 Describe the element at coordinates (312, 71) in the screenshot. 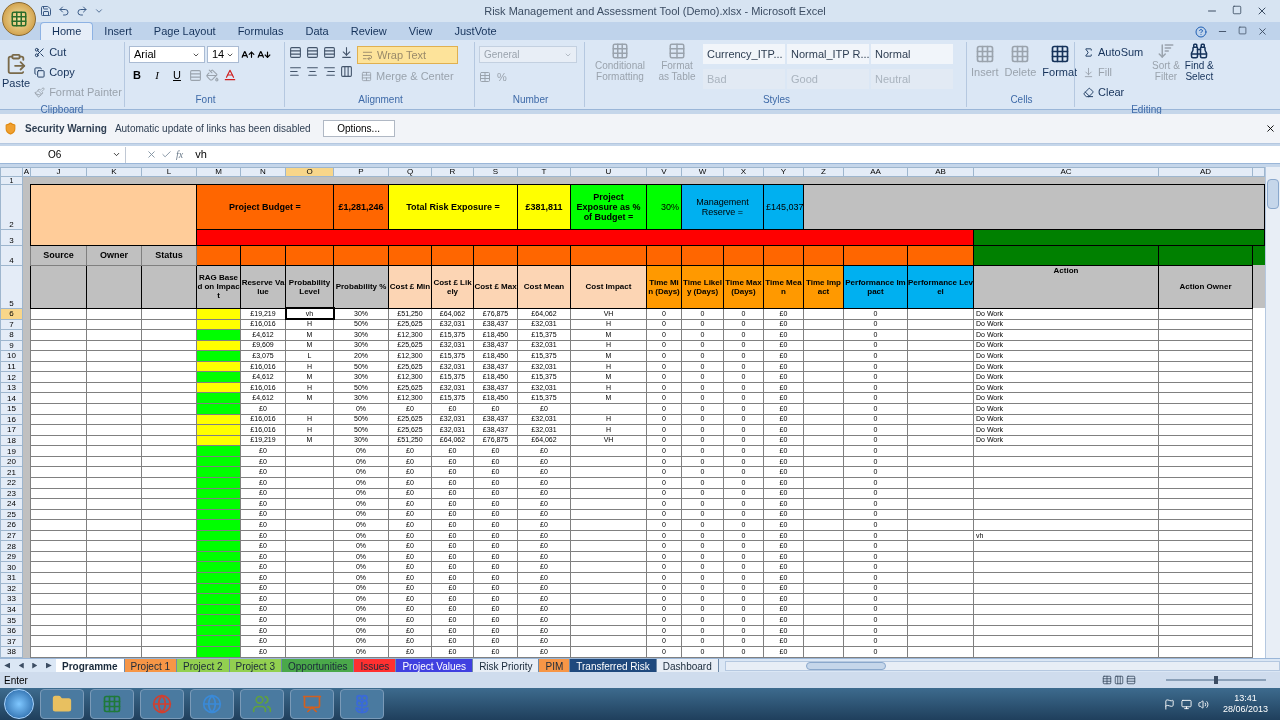

I see `align-center-icon` at that location.